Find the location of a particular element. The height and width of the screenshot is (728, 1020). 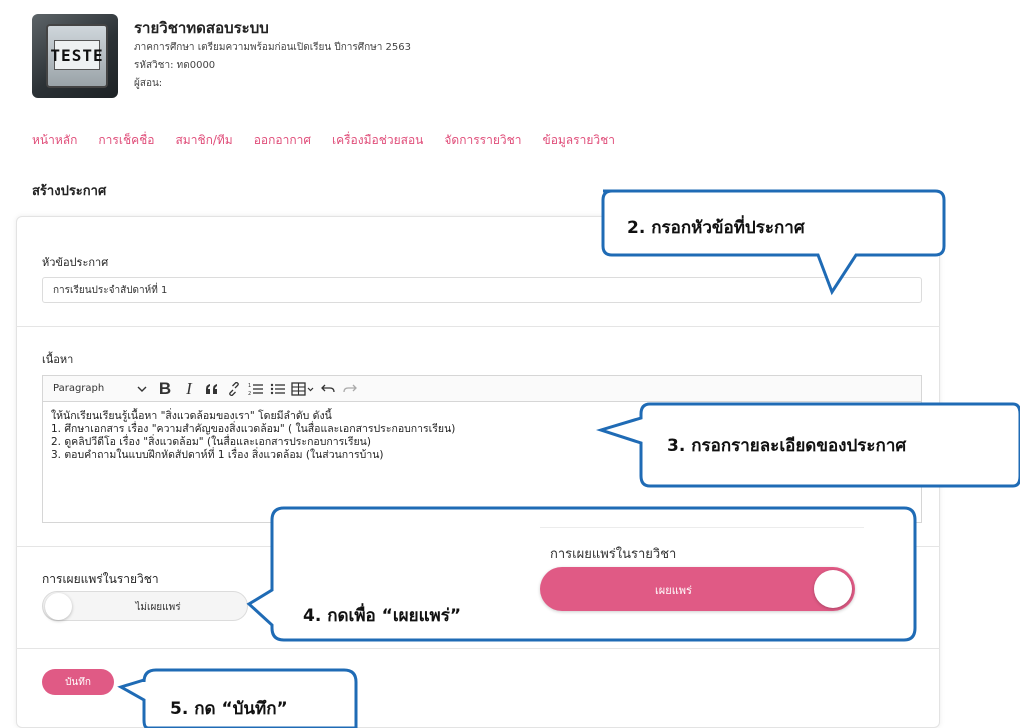

inset-publish-label: การเผยแพร่ในรายวิชา is located at coordinates (613, 554).